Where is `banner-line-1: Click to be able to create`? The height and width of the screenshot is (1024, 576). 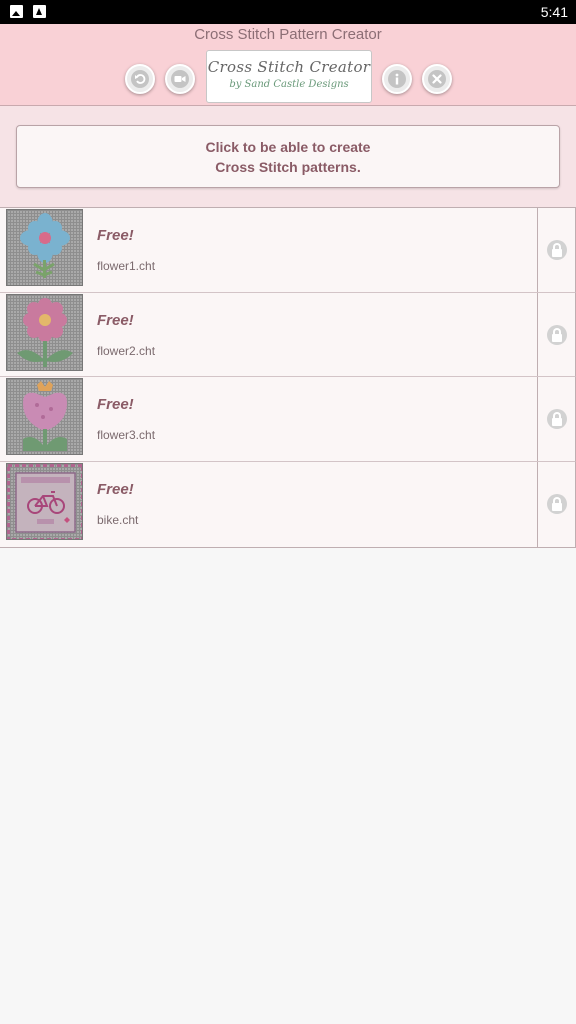 banner-line-1: Click to be able to create is located at coordinates (288, 147).